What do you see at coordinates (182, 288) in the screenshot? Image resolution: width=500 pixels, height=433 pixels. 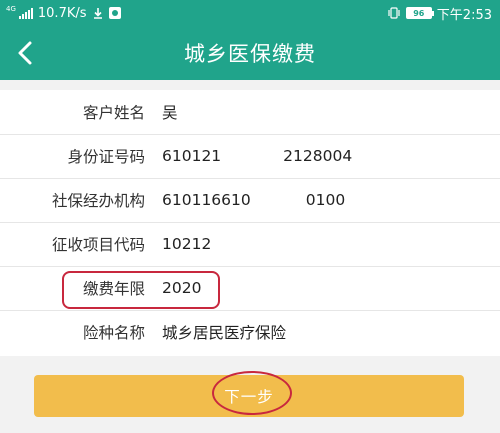 I see `payment-year-value: 2020` at bounding box center [182, 288].